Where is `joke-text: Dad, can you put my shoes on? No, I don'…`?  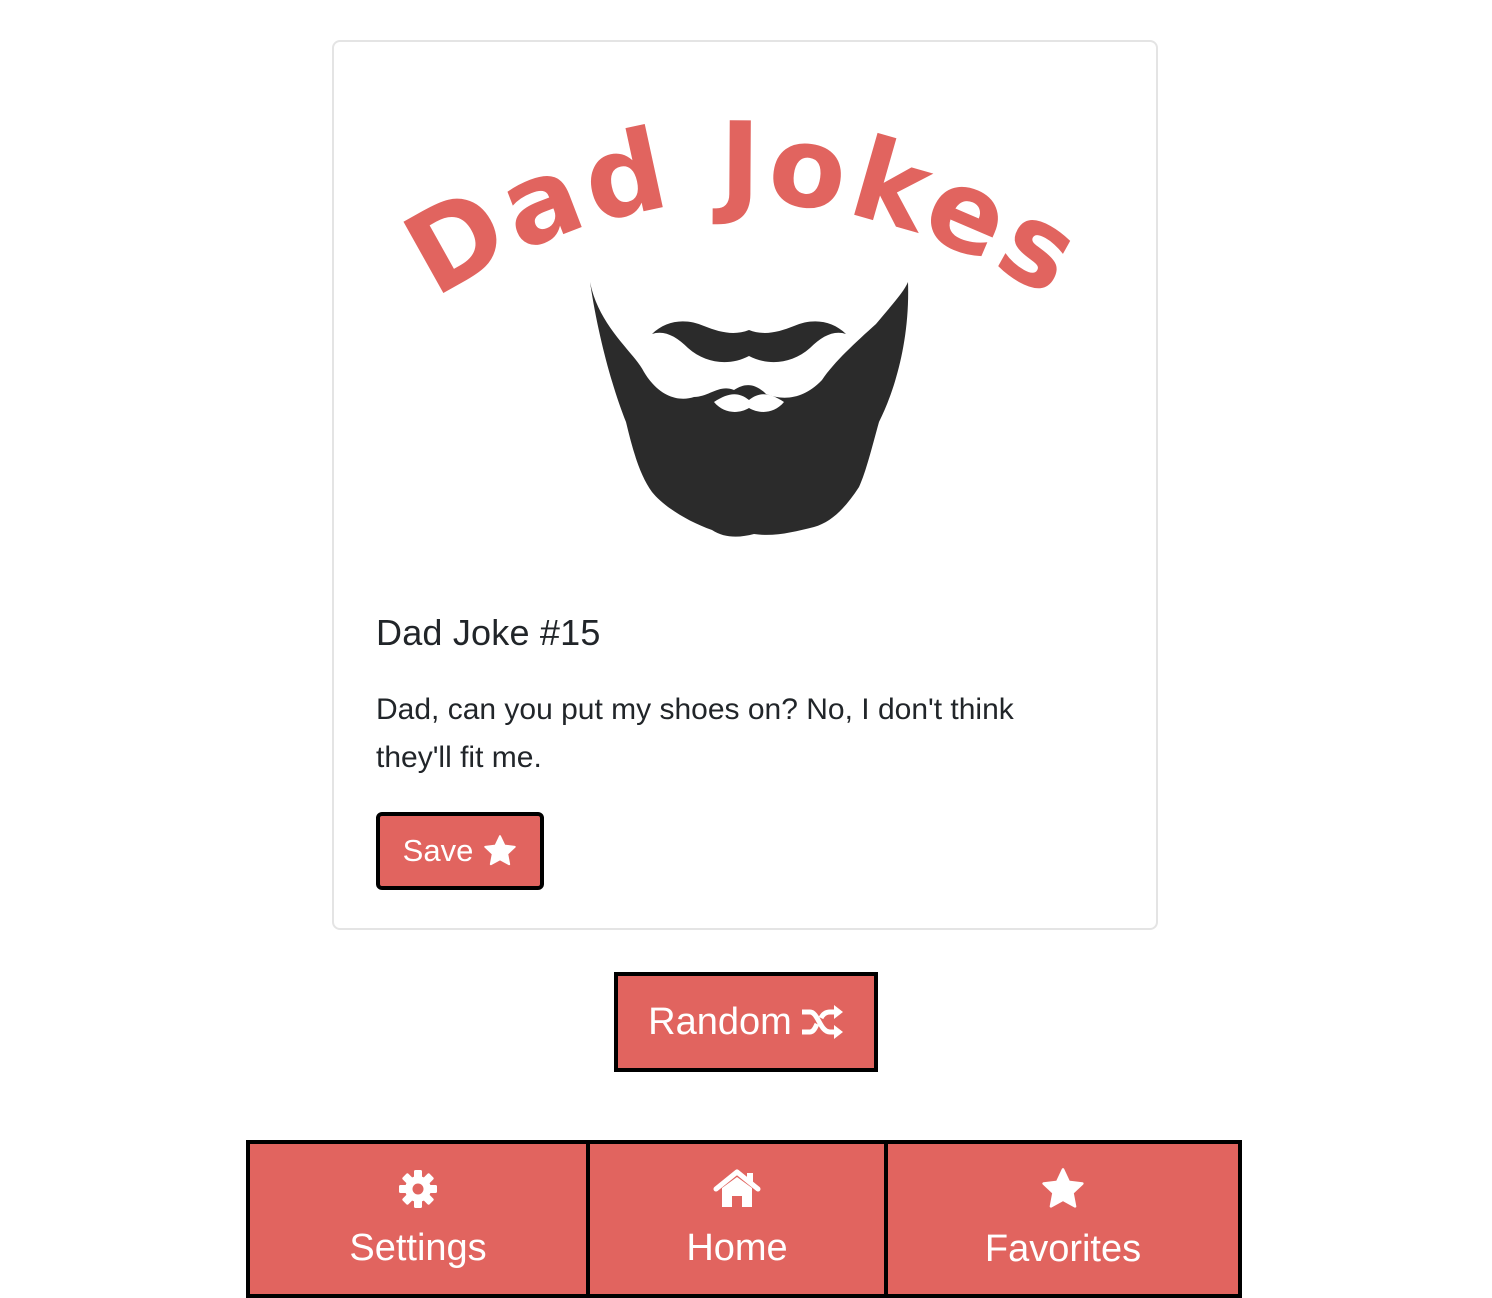
joke-text: Dad, can you put my shoes on? No, I don'… is located at coordinates (695, 733).